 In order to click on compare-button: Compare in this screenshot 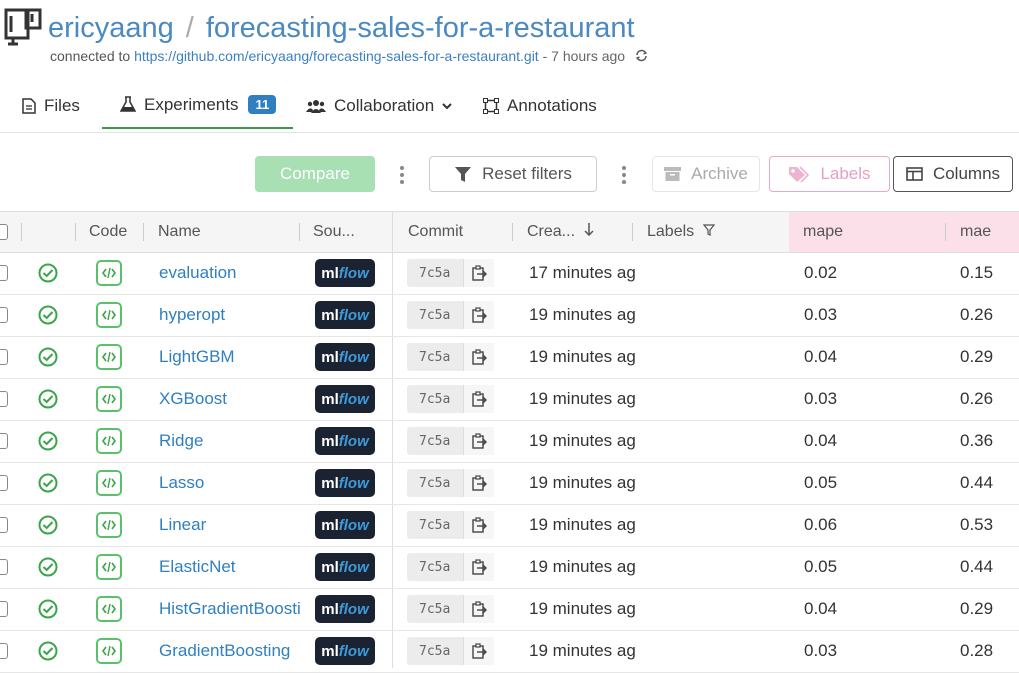, I will do `click(315, 174)`.